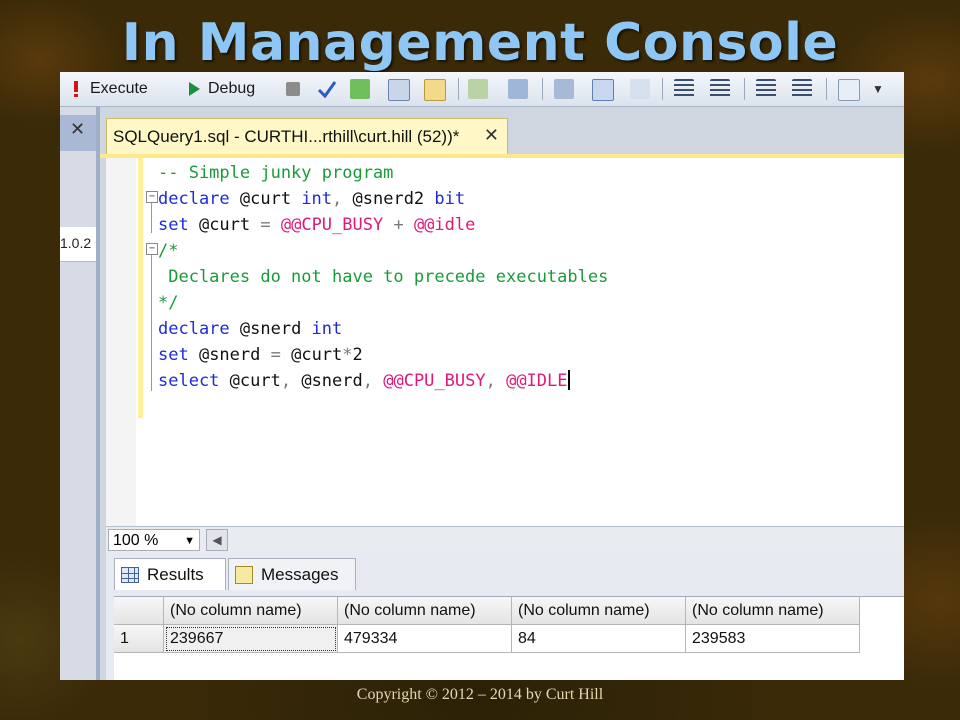 The height and width of the screenshot is (720, 960). I want to click on exclamation-icon, so click(76, 89).